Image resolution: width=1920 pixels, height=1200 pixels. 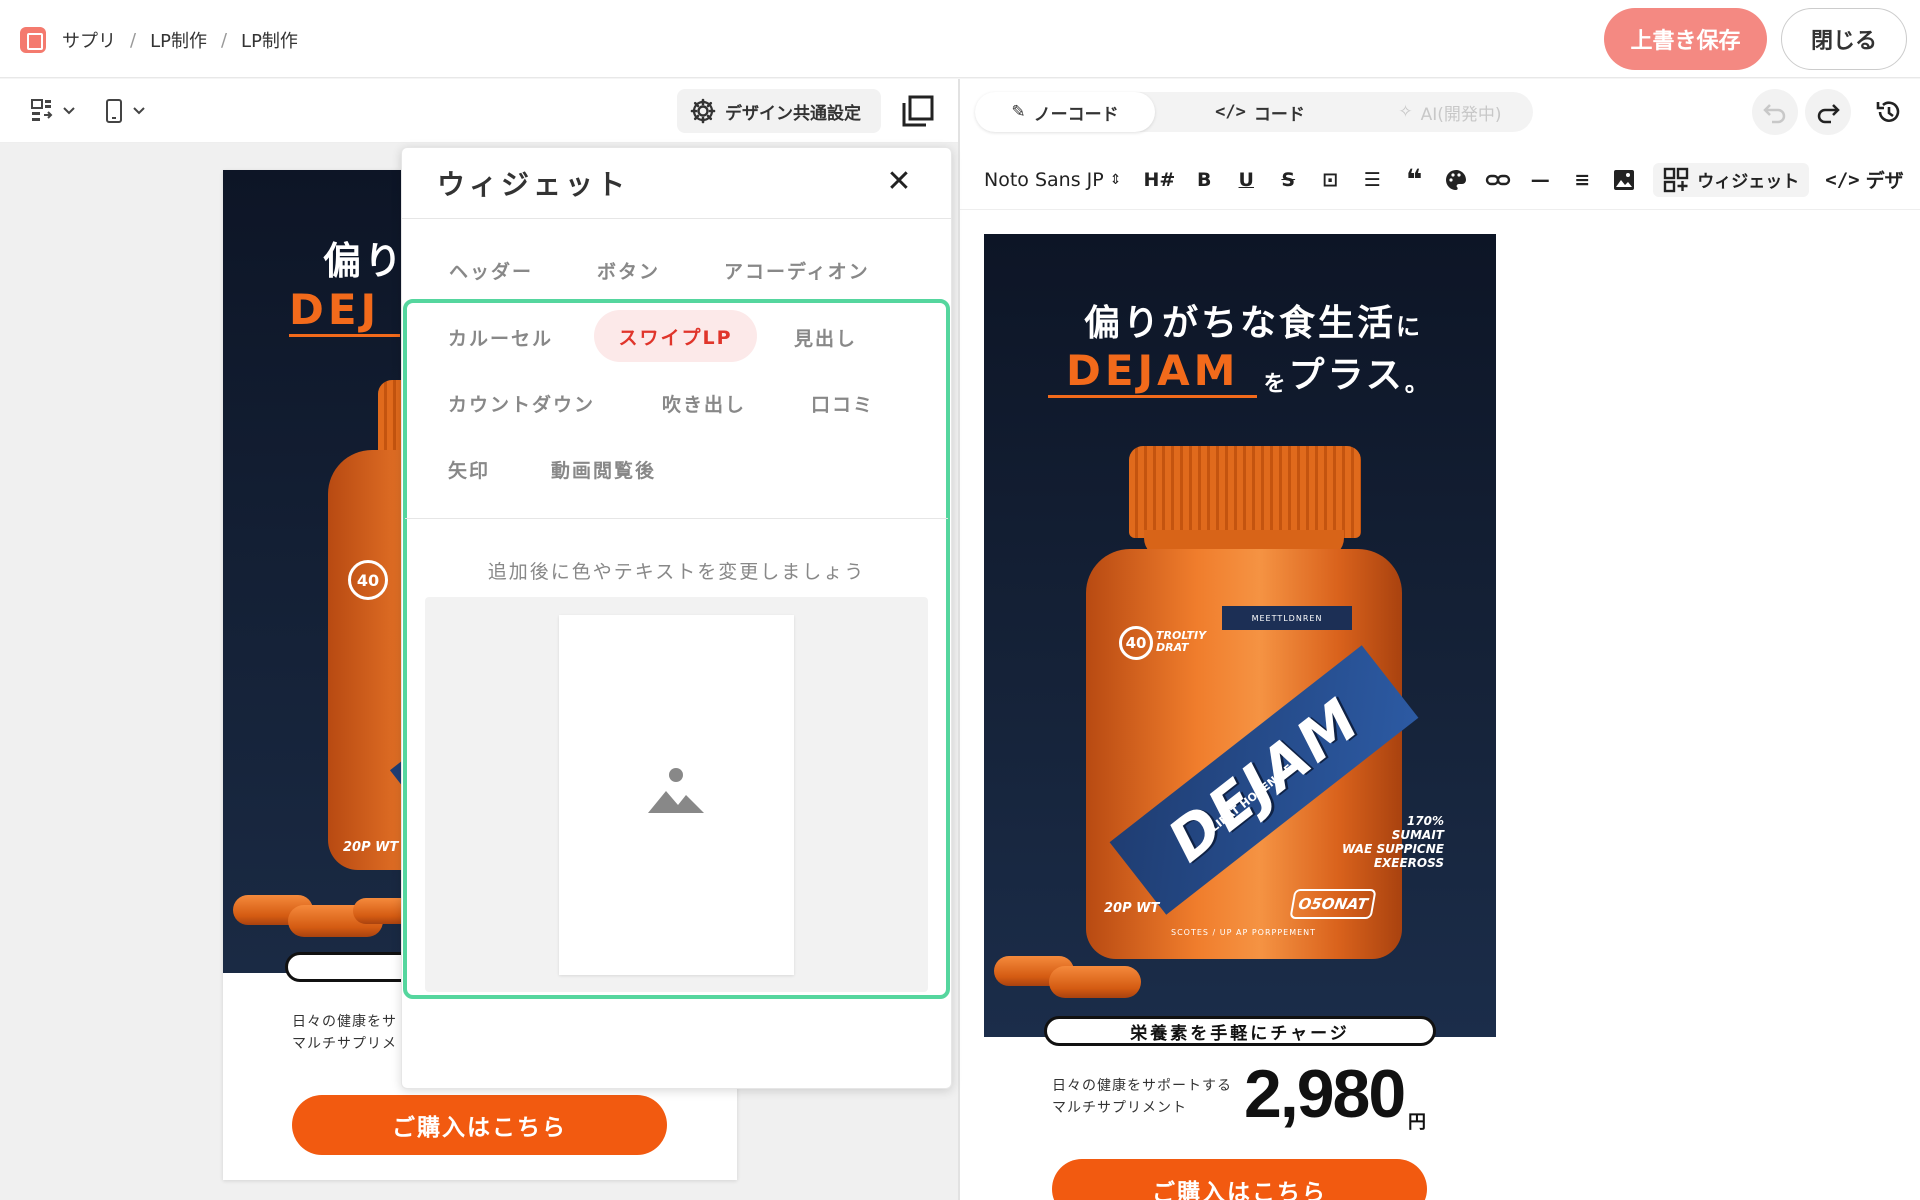 I want to click on category-header: ヘッダー, so click(x=491, y=270).